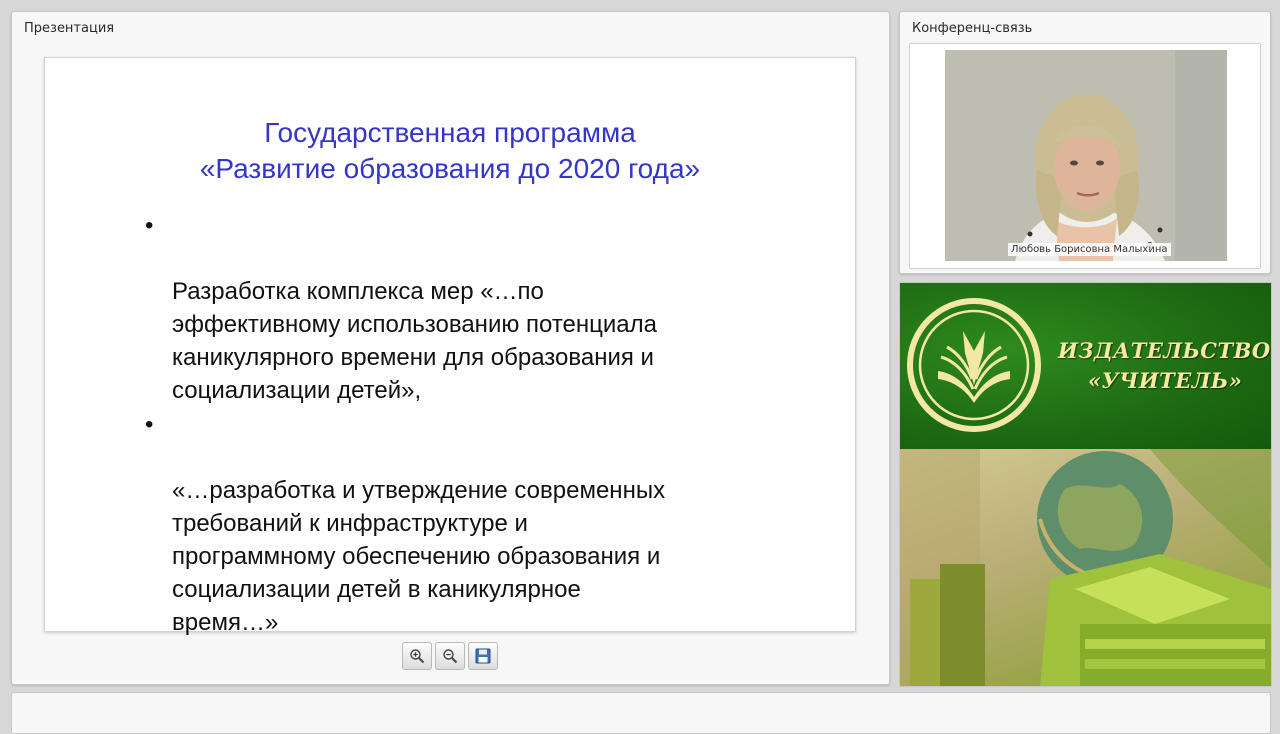 This screenshot has width=1280, height=734. What do you see at coordinates (641, 713) in the screenshot?
I see `bottom-panel` at bounding box center [641, 713].